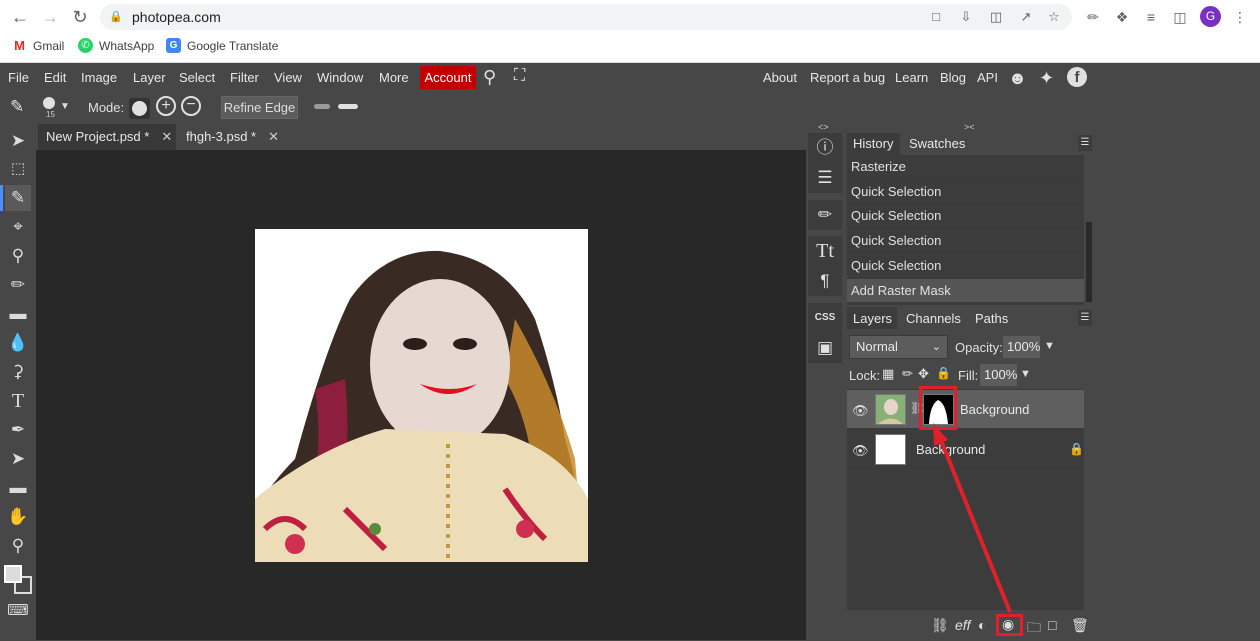 This screenshot has width=1260, height=641. Describe the element at coordinates (972, 518) in the screenshot. I see `annotation-arrow` at that location.